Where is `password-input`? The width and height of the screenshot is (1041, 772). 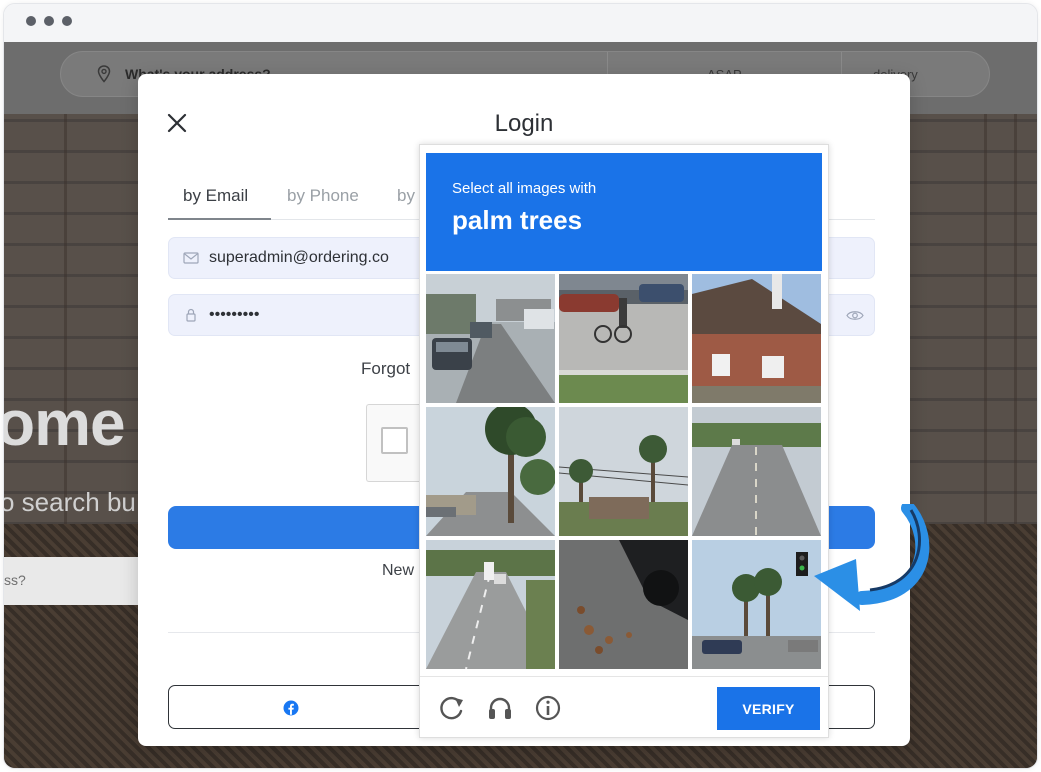
password-input is located at coordinates (324, 315).